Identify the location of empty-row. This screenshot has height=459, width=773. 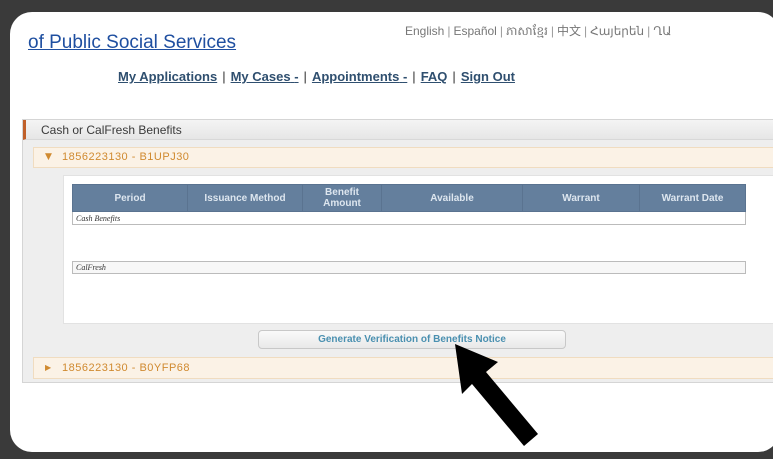
(409, 243).